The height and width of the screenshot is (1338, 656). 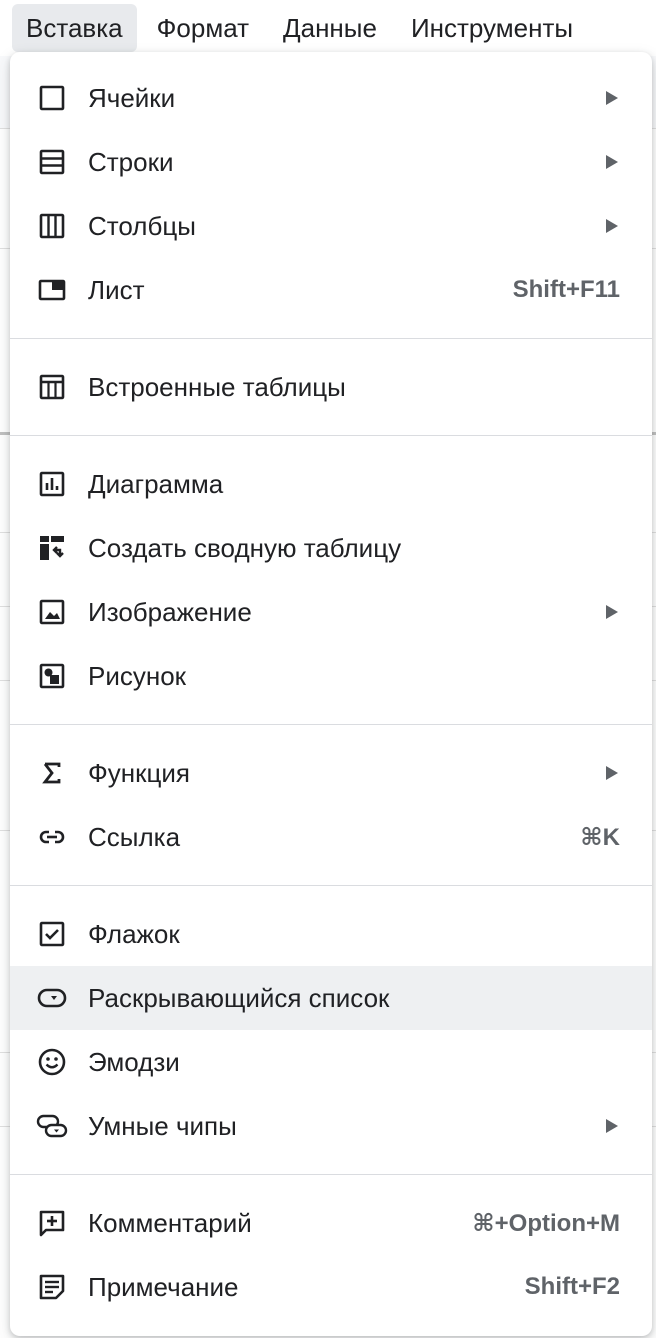 I want to click on menu-item-label: Лист, so click(x=116, y=289).